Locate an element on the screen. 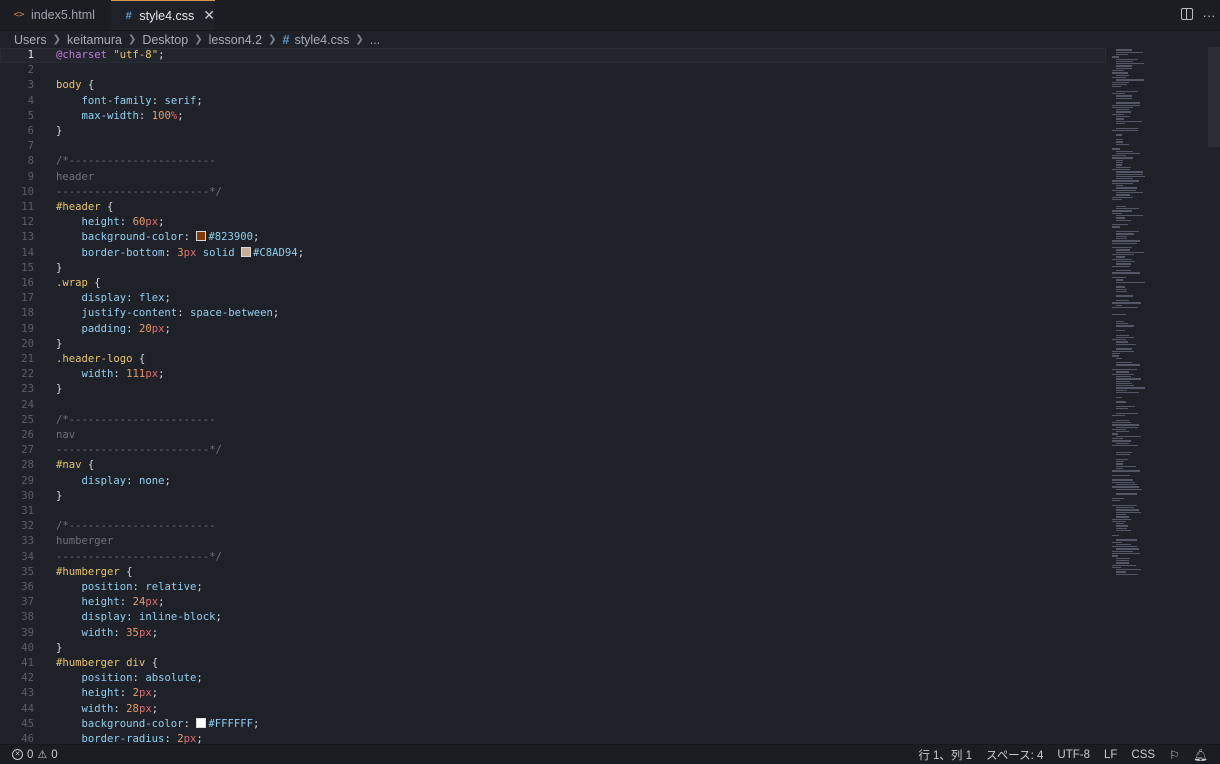 The width and height of the screenshot is (1220, 764). breadcrumb-item: Users is located at coordinates (30, 40).